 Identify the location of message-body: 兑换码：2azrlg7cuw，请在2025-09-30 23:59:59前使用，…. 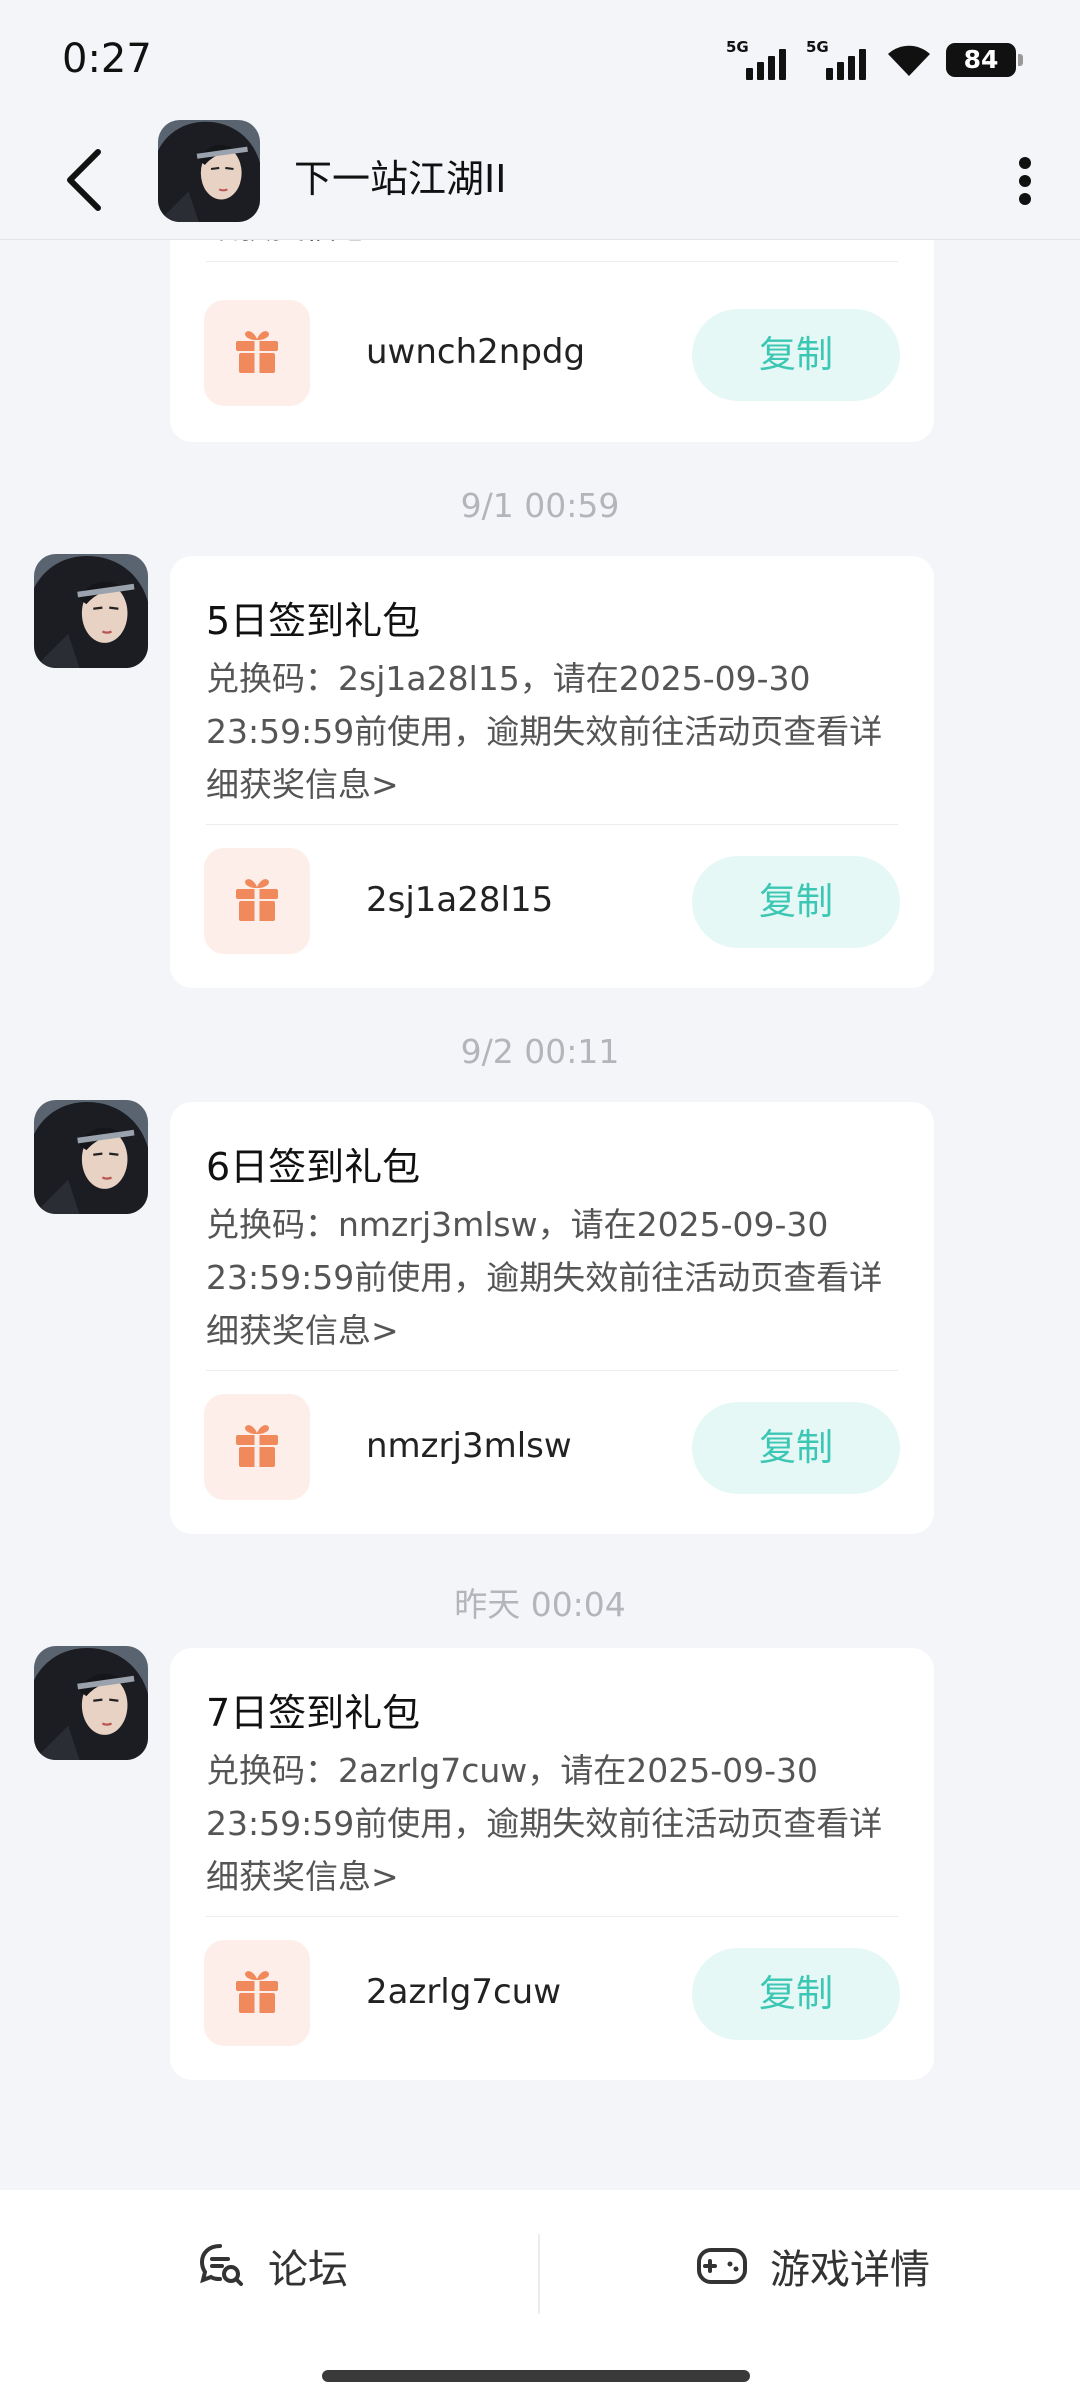
(556, 1823).